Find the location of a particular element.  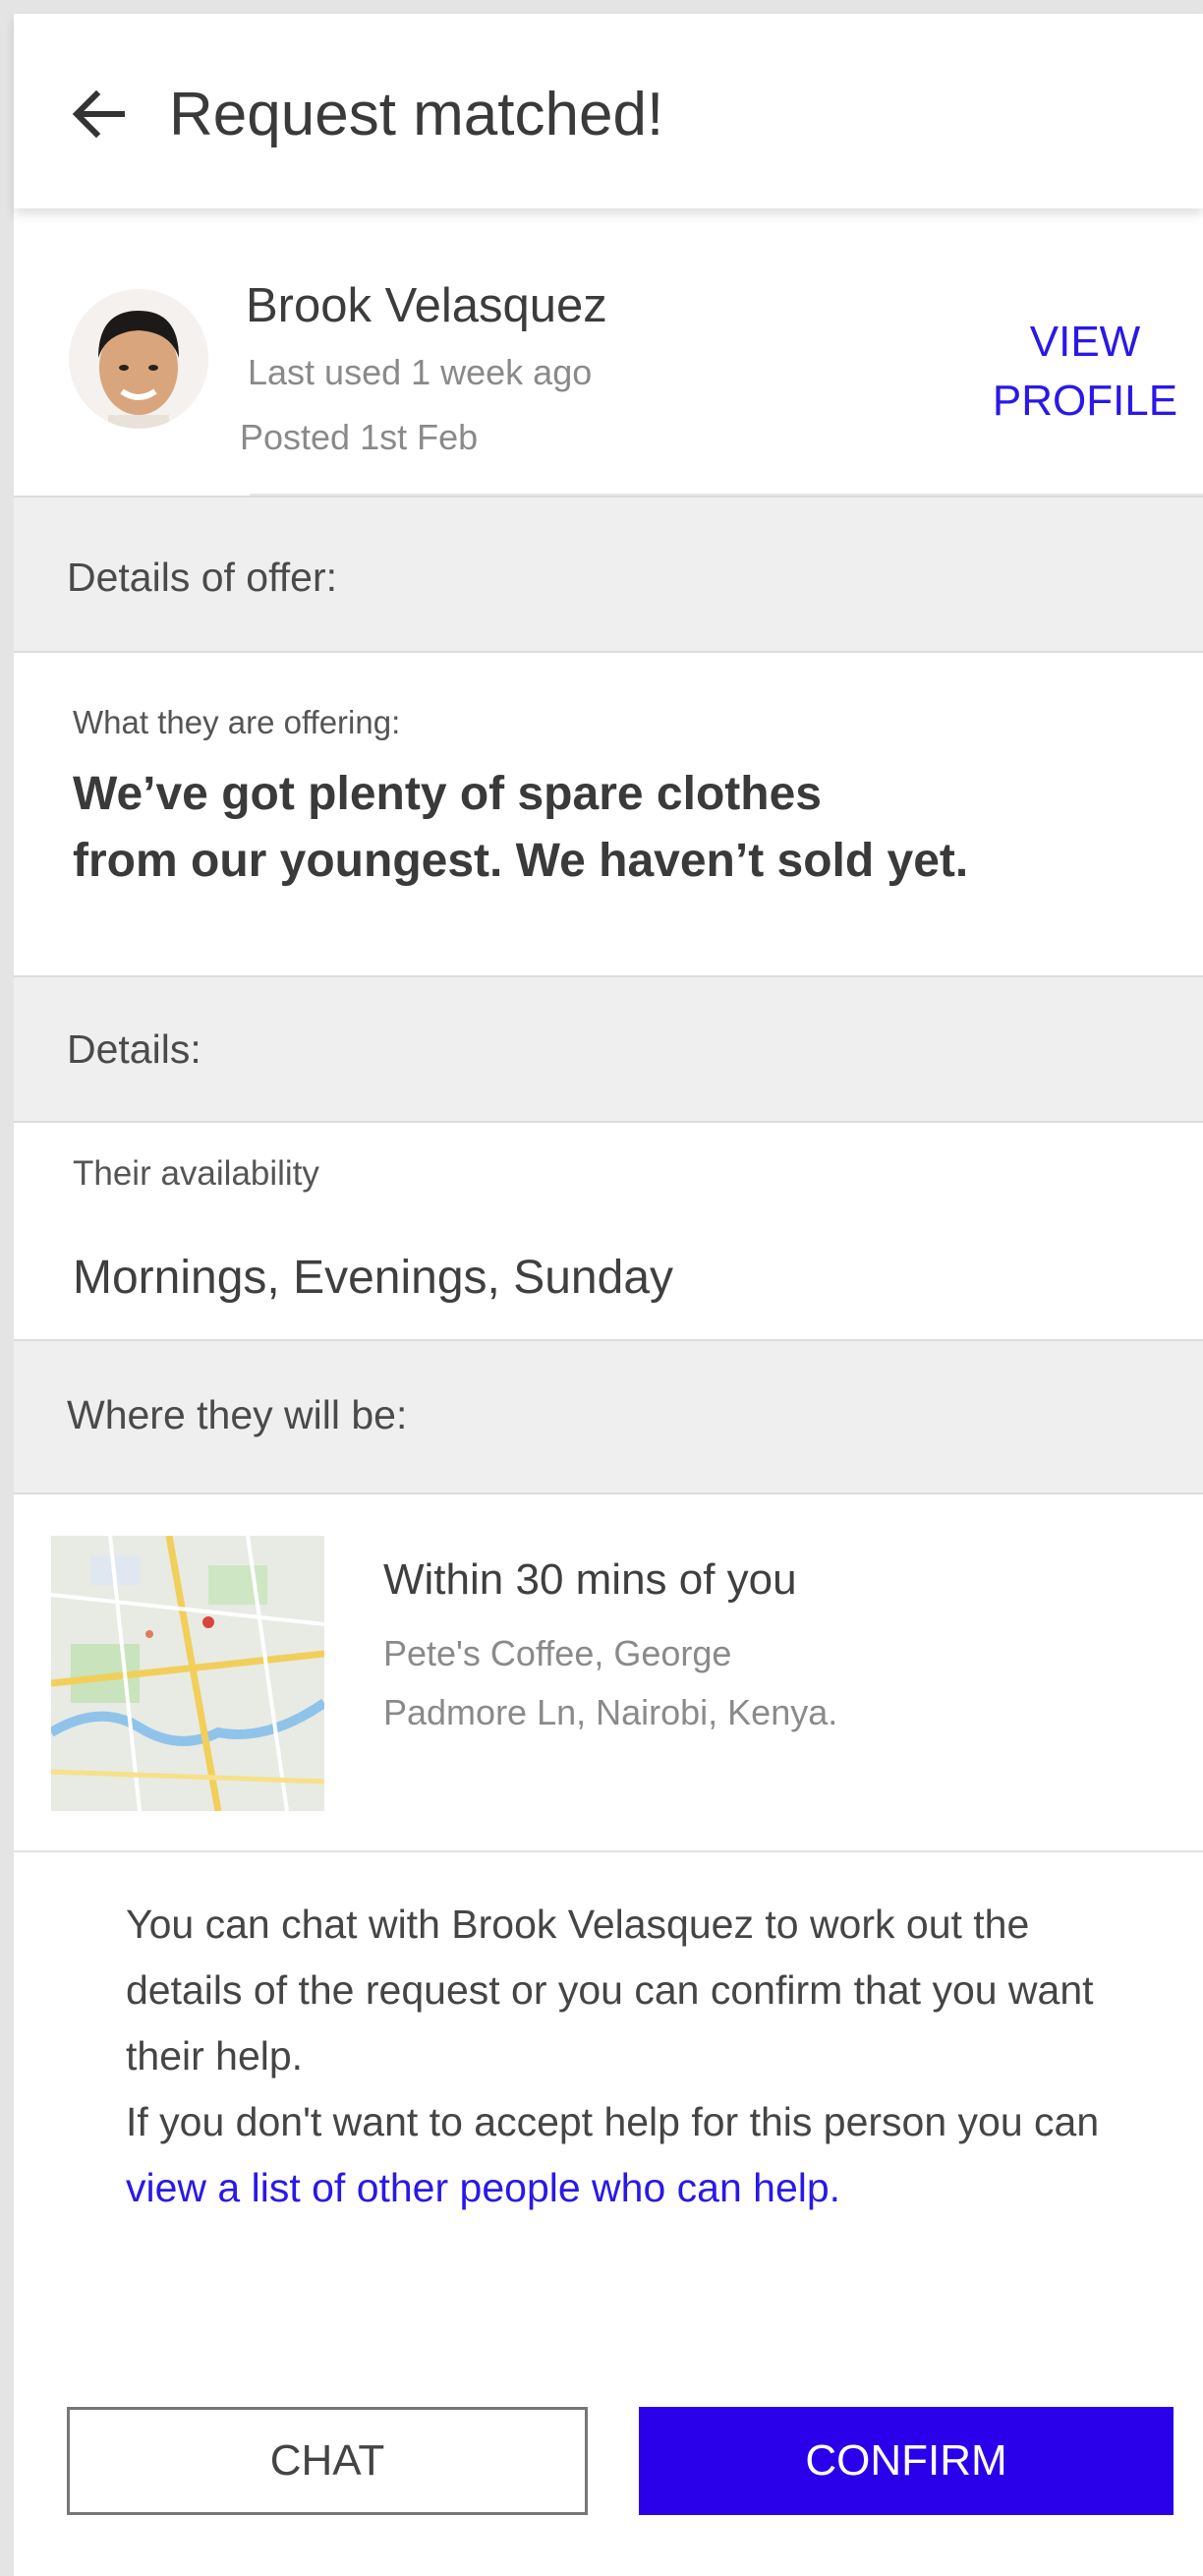

offer-label: What they are offering: is located at coordinates (237, 722).